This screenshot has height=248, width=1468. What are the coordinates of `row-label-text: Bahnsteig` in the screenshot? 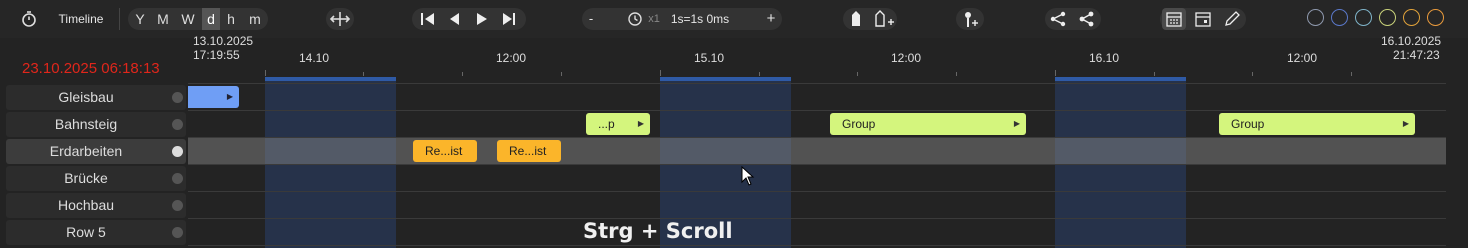 It's located at (86, 124).